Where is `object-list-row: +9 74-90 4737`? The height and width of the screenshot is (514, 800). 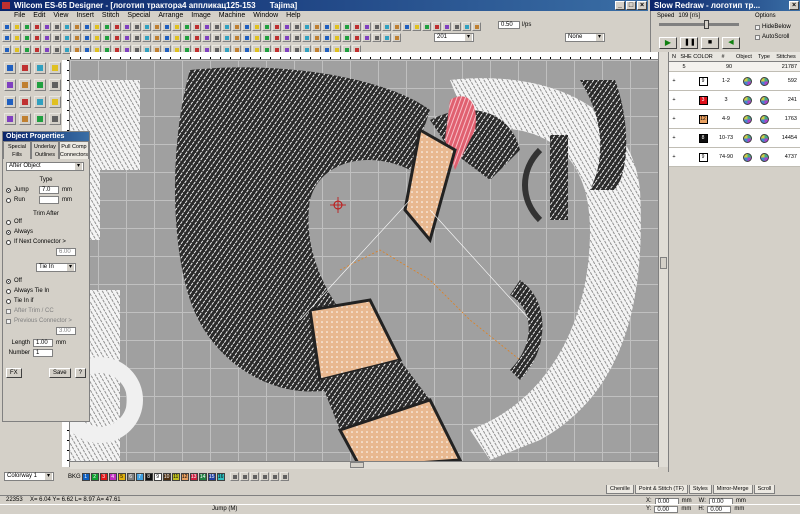 object-list-row: +9 74-90 4737 is located at coordinates (734, 157).